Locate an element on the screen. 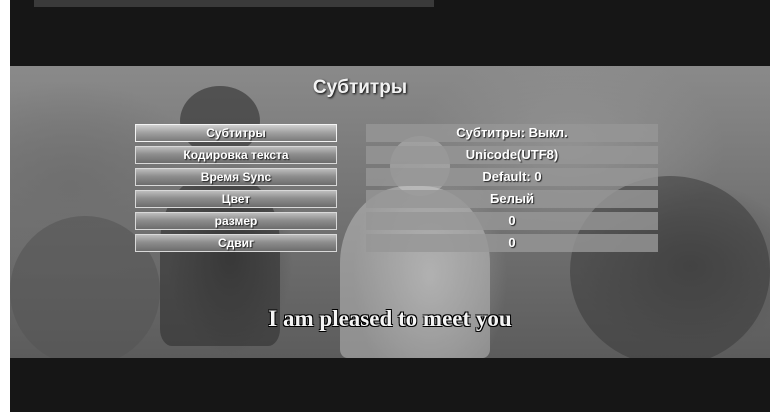 This screenshot has height=412, width=770. menu-item-offset: Сдвиг is located at coordinates (236, 243).